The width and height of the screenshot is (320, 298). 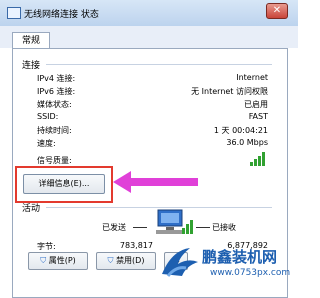 What do you see at coordinates (62, 260) in the screenshot?
I see `properties-label: 属性(P)` at bounding box center [62, 260].